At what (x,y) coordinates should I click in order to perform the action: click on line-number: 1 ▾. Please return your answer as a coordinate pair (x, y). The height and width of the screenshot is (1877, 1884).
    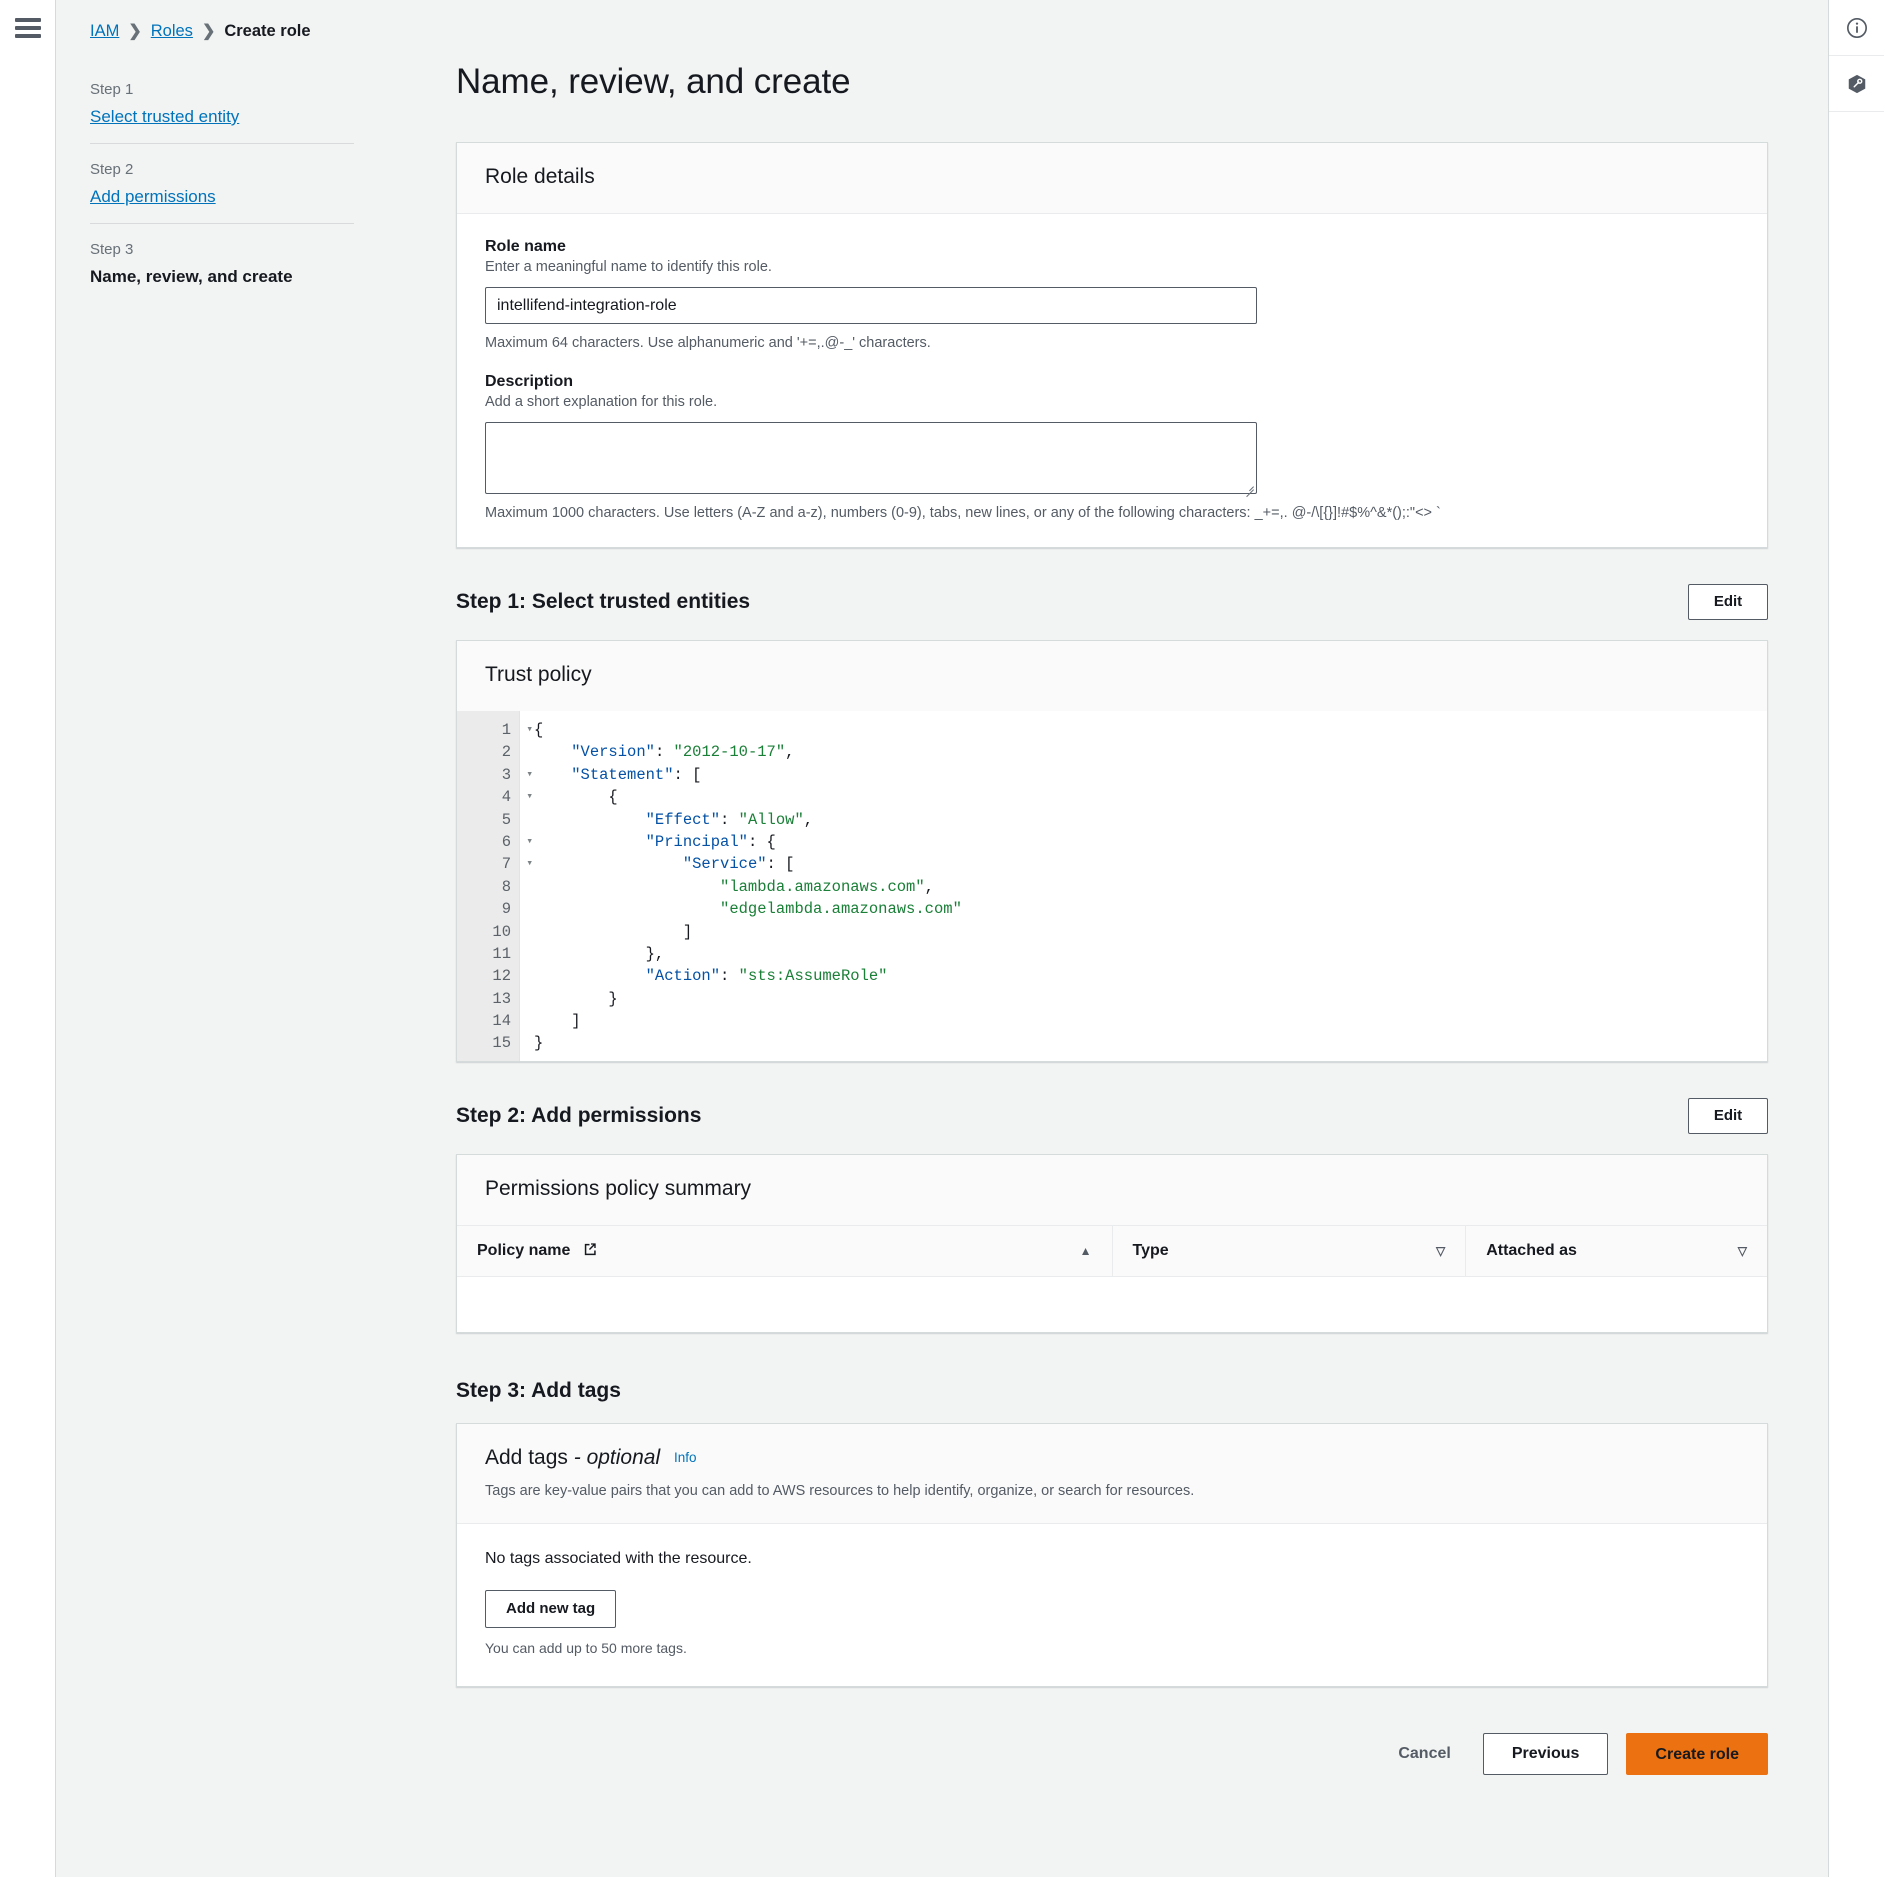
    Looking at the image, I should click on (495, 730).